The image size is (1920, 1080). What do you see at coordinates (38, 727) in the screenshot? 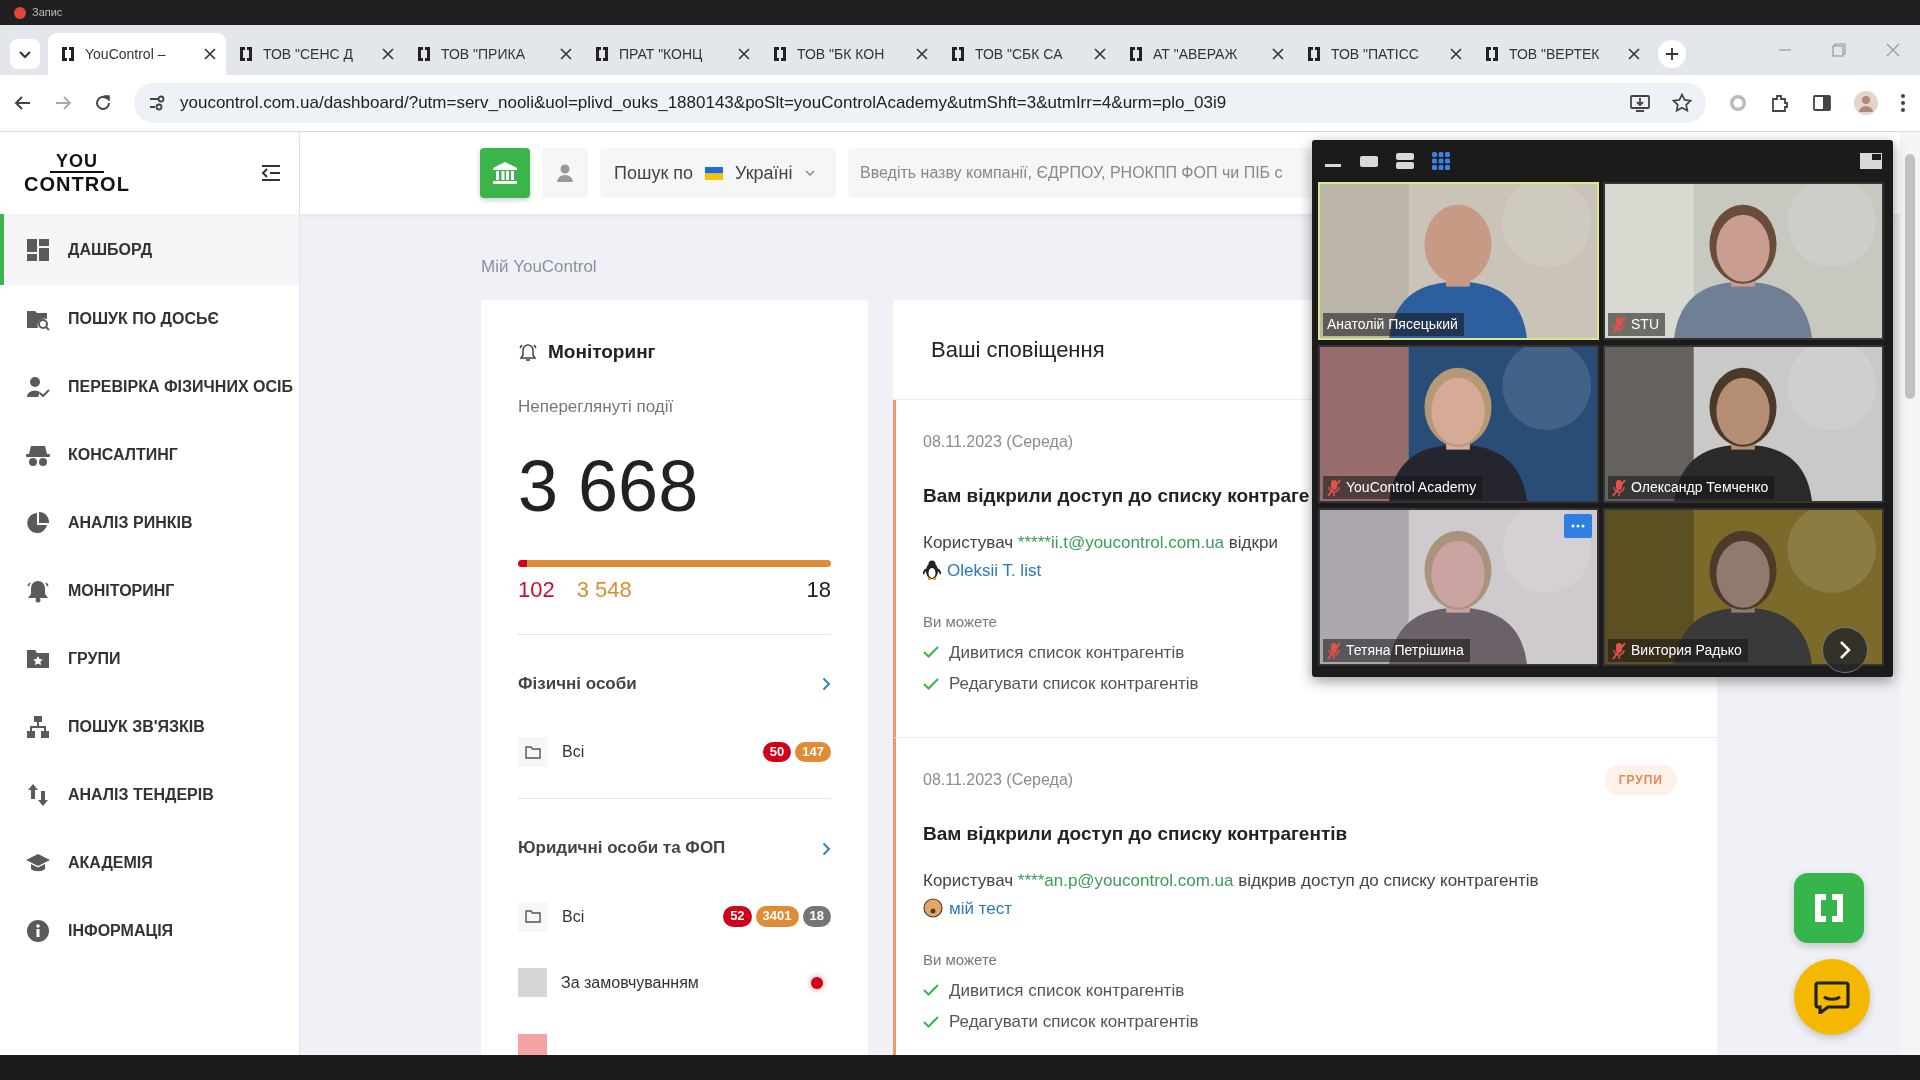
I see `hierarchy-icon` at bounding box center [38, 727].